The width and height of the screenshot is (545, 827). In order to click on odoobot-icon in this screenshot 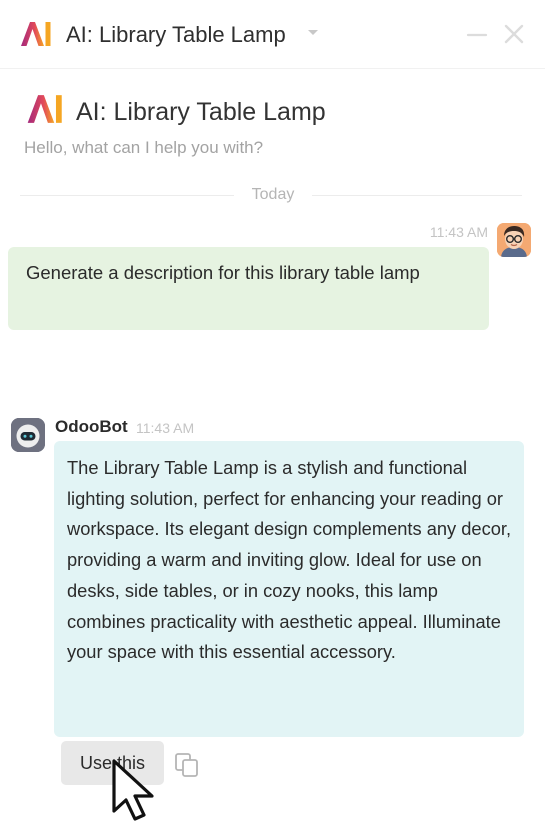, I will do `click(28, 435)`.